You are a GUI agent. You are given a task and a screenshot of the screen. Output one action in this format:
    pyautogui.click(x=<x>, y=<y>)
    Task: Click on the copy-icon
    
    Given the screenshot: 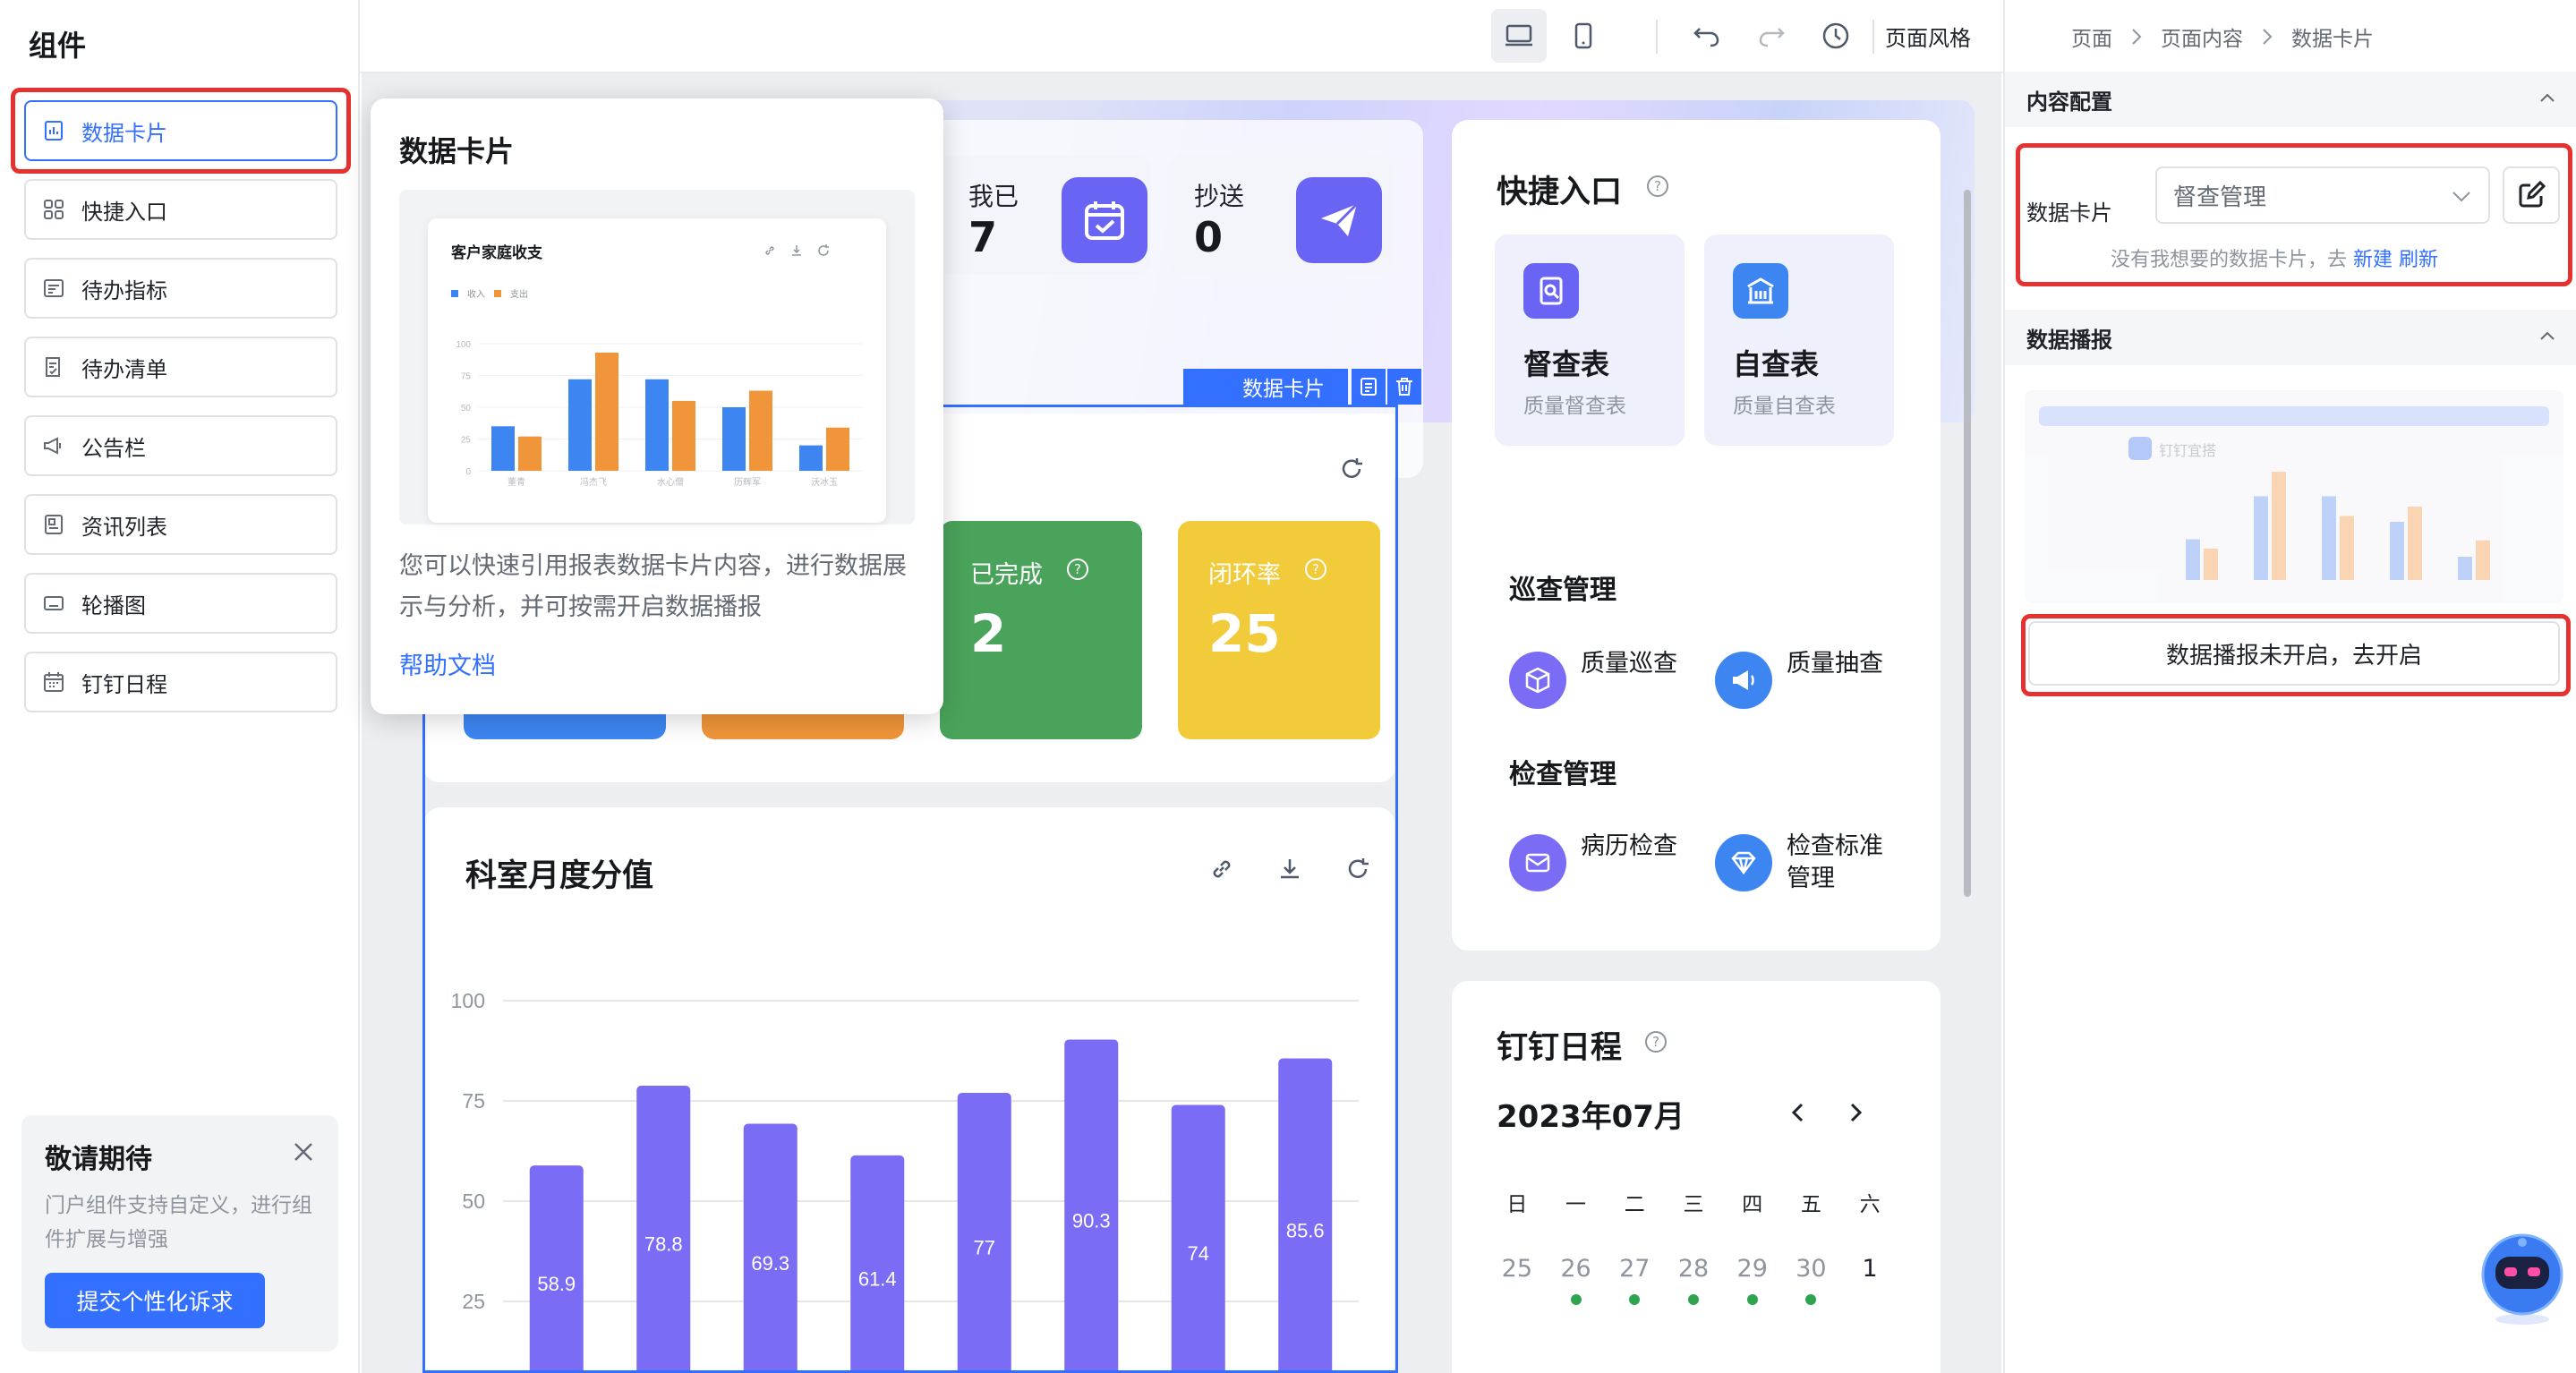 What is the action you would take?
    pyautogui.click(x=1369, y=387)
    